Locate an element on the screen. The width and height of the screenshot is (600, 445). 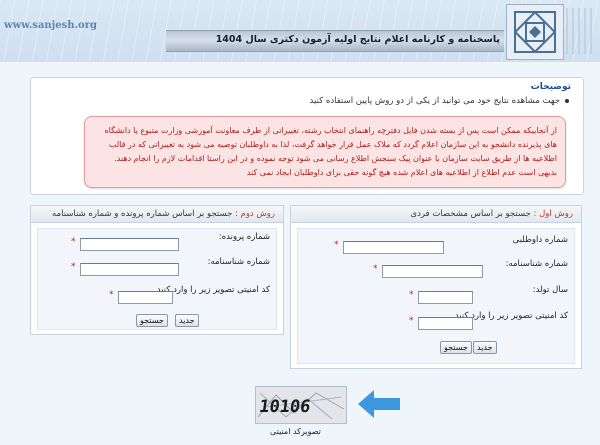
method1-tag: روش اول : is located at coordinates (553, 214).